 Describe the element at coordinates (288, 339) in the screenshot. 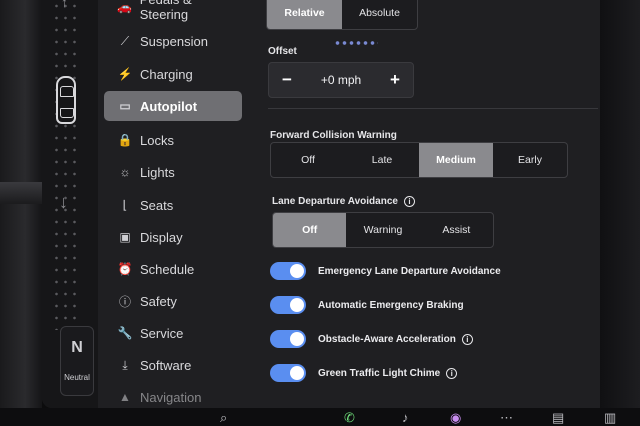

I see `obstacle-aware-toggle` at that location.